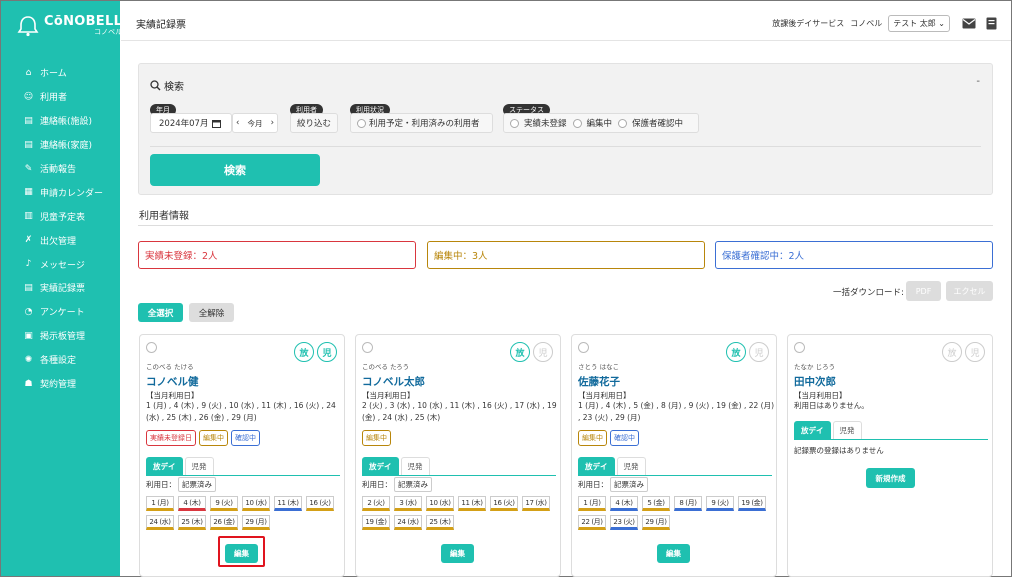 The width and height of the screenshot is (1012, 577). Describe the element at coordinates (919, 23) in the screenshot. I see `user-dropdown: テスト 太郎 ⌄` at that location.